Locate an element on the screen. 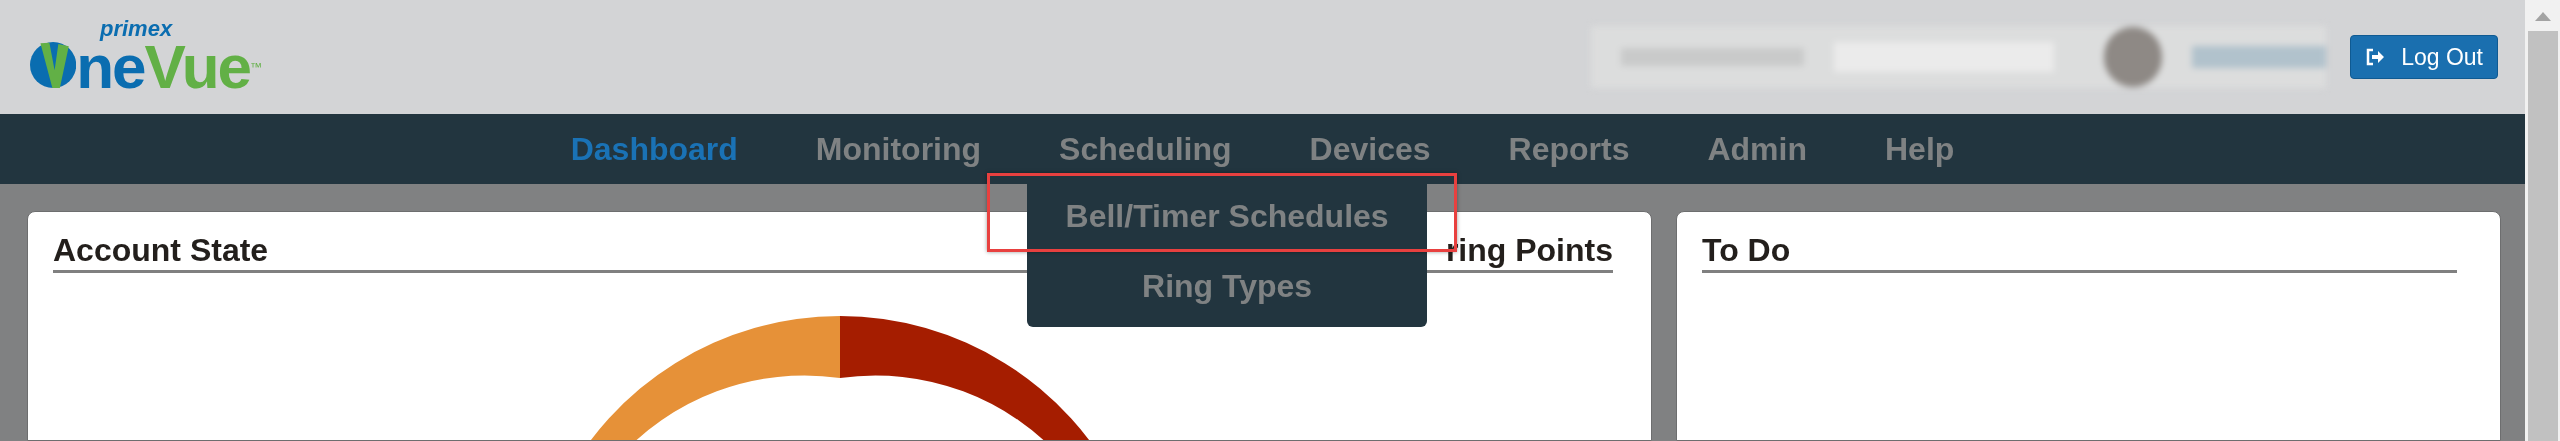 This screenshot has height=441, width=2560. panel-title: Account State is located at coordinates (161, 250).